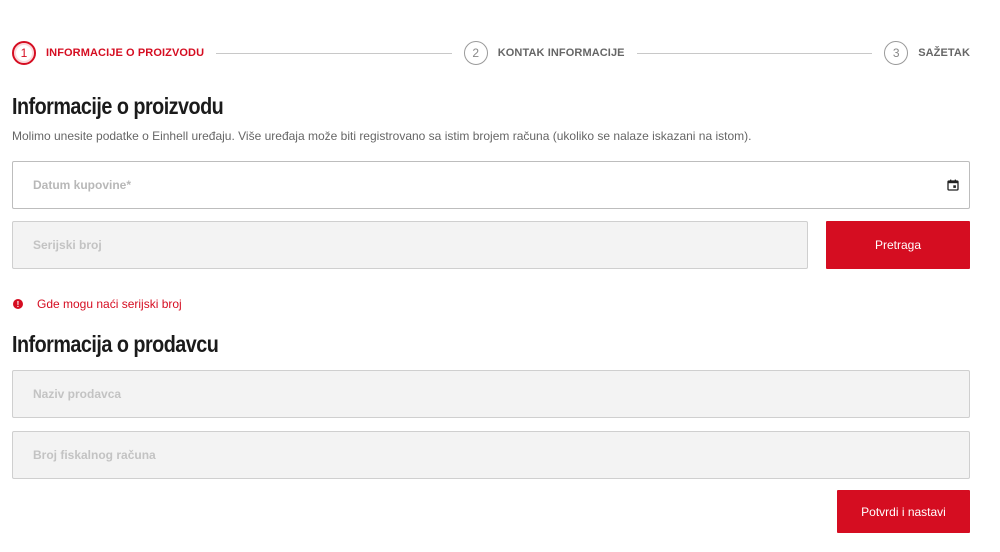  Describe the element at coordinates (410, 245) in the screenshot. I see `serial-number-input: Serijski broj` at that location.